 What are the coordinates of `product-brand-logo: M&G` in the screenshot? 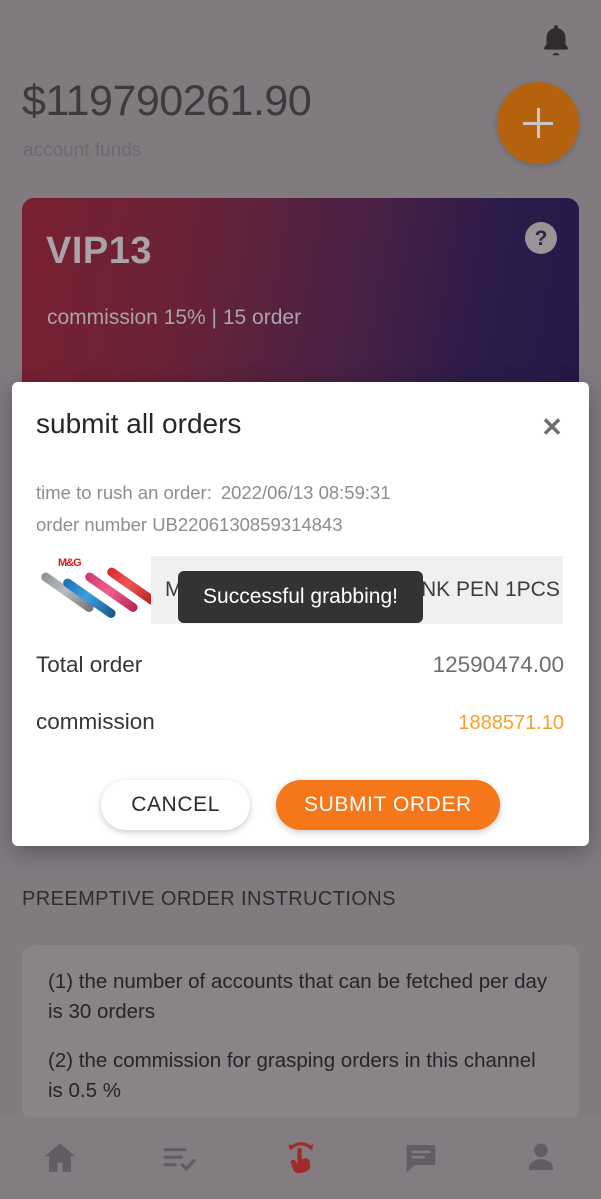 It's located at (70, 563).